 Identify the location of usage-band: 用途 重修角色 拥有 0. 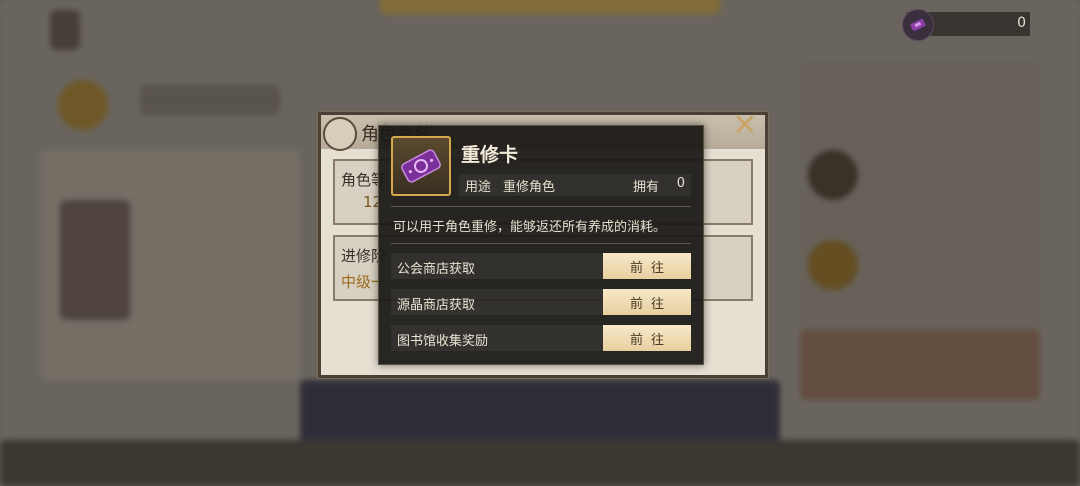
(575, 185).